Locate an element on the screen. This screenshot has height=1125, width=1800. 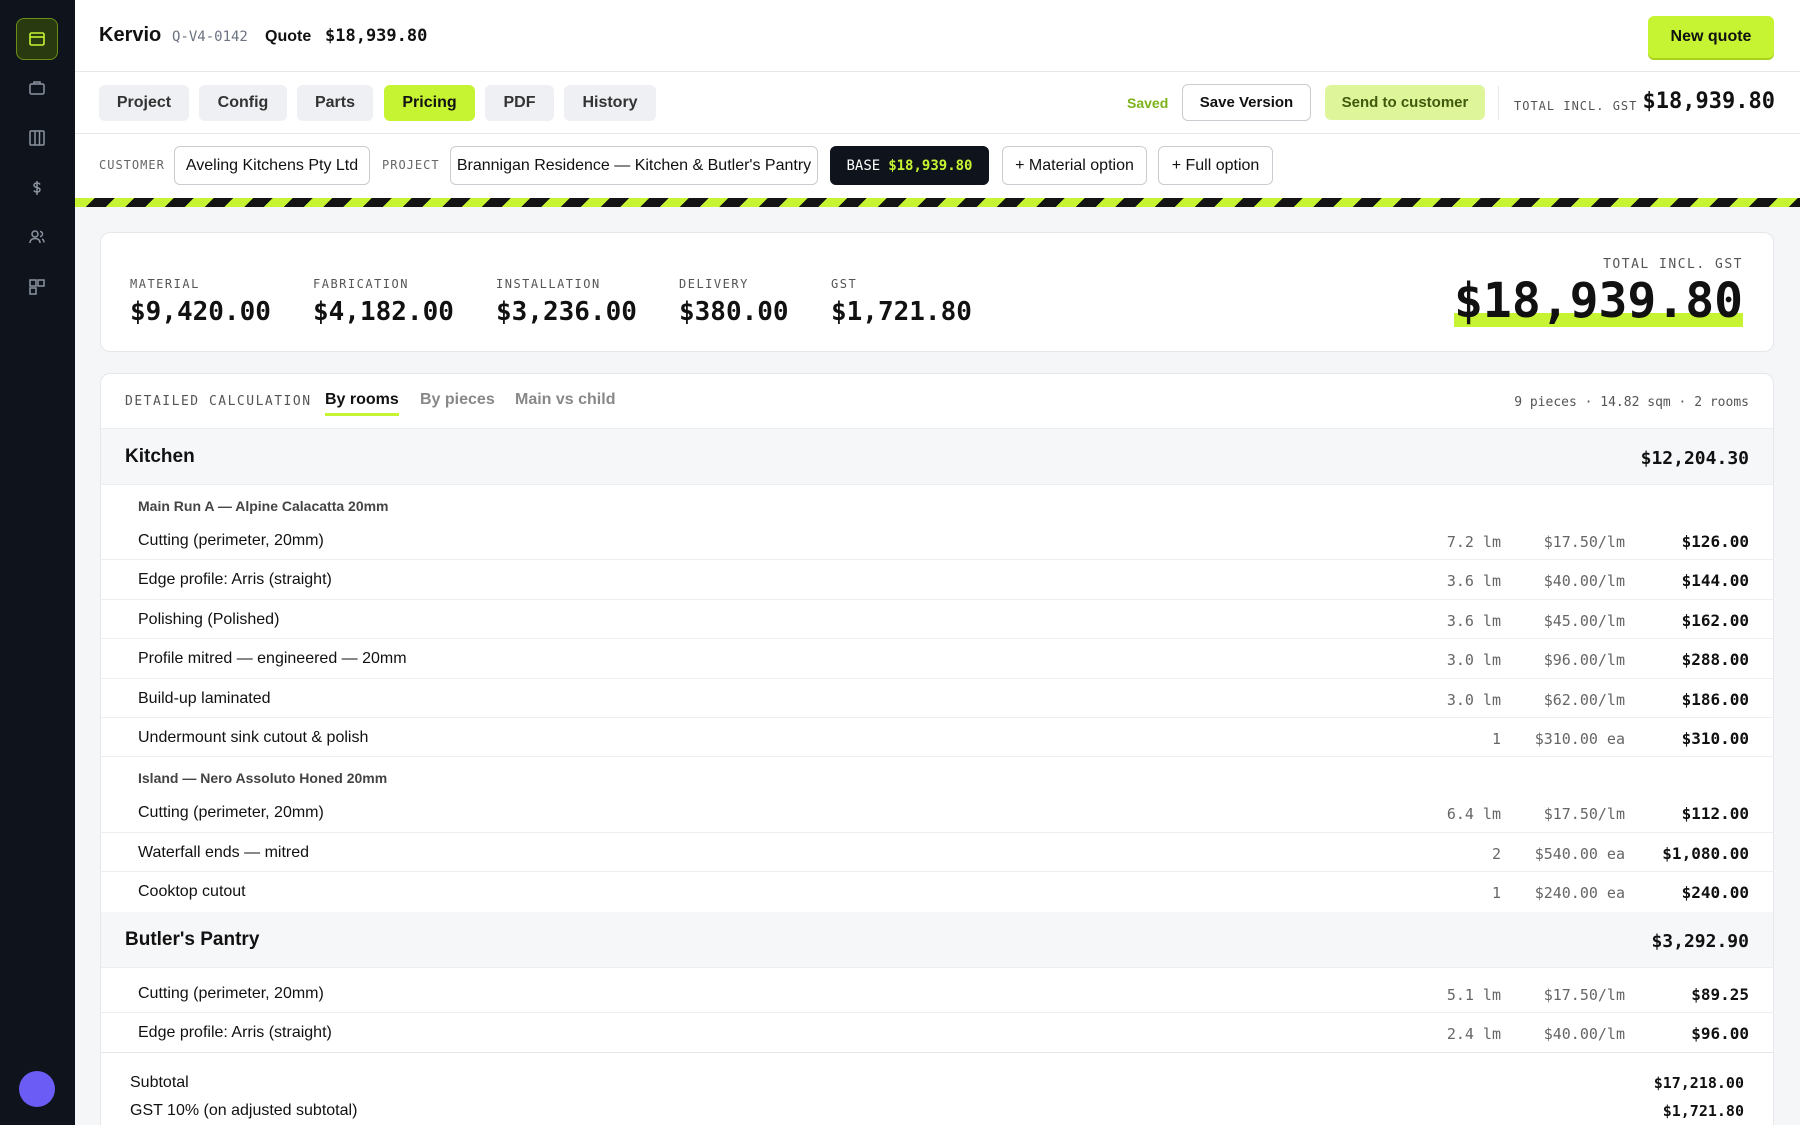
columns-icon is located at coordinates (37, 138).